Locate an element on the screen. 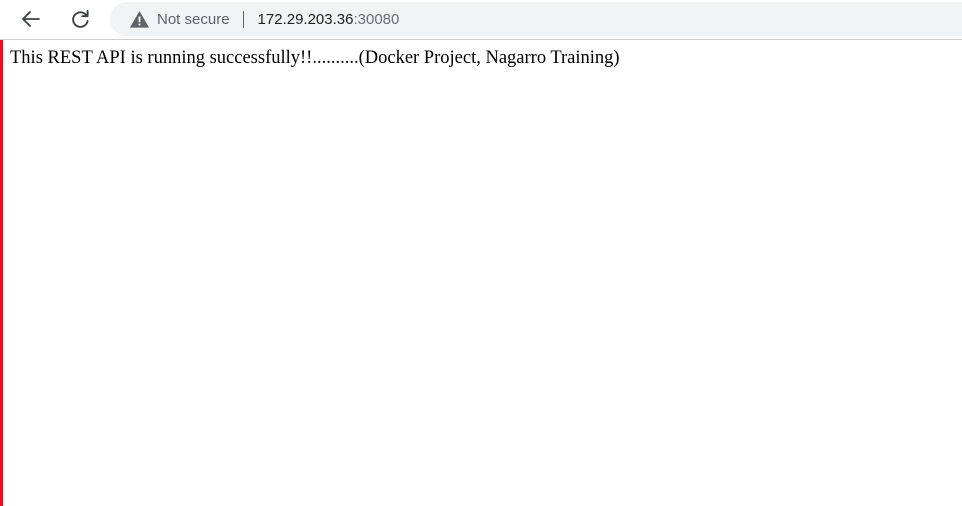 Image resolution: width=962 pixels, height=506 pixels. browser-toolbar: Not secure 172.29.203.36:30080 is located at coordinates (481, 20).